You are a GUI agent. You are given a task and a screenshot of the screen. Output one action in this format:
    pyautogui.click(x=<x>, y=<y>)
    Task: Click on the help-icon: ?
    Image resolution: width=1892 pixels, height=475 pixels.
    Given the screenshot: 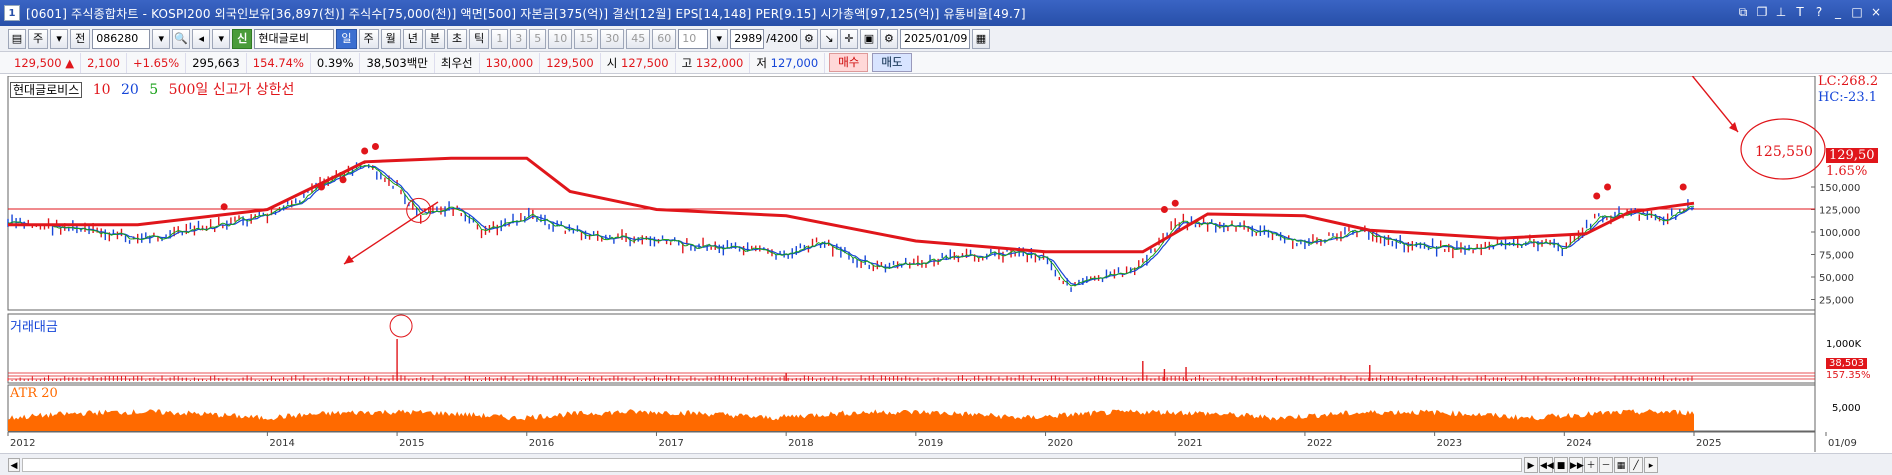 What is the action you would take?
    pyautogui.click(x=1819, y=12)
    